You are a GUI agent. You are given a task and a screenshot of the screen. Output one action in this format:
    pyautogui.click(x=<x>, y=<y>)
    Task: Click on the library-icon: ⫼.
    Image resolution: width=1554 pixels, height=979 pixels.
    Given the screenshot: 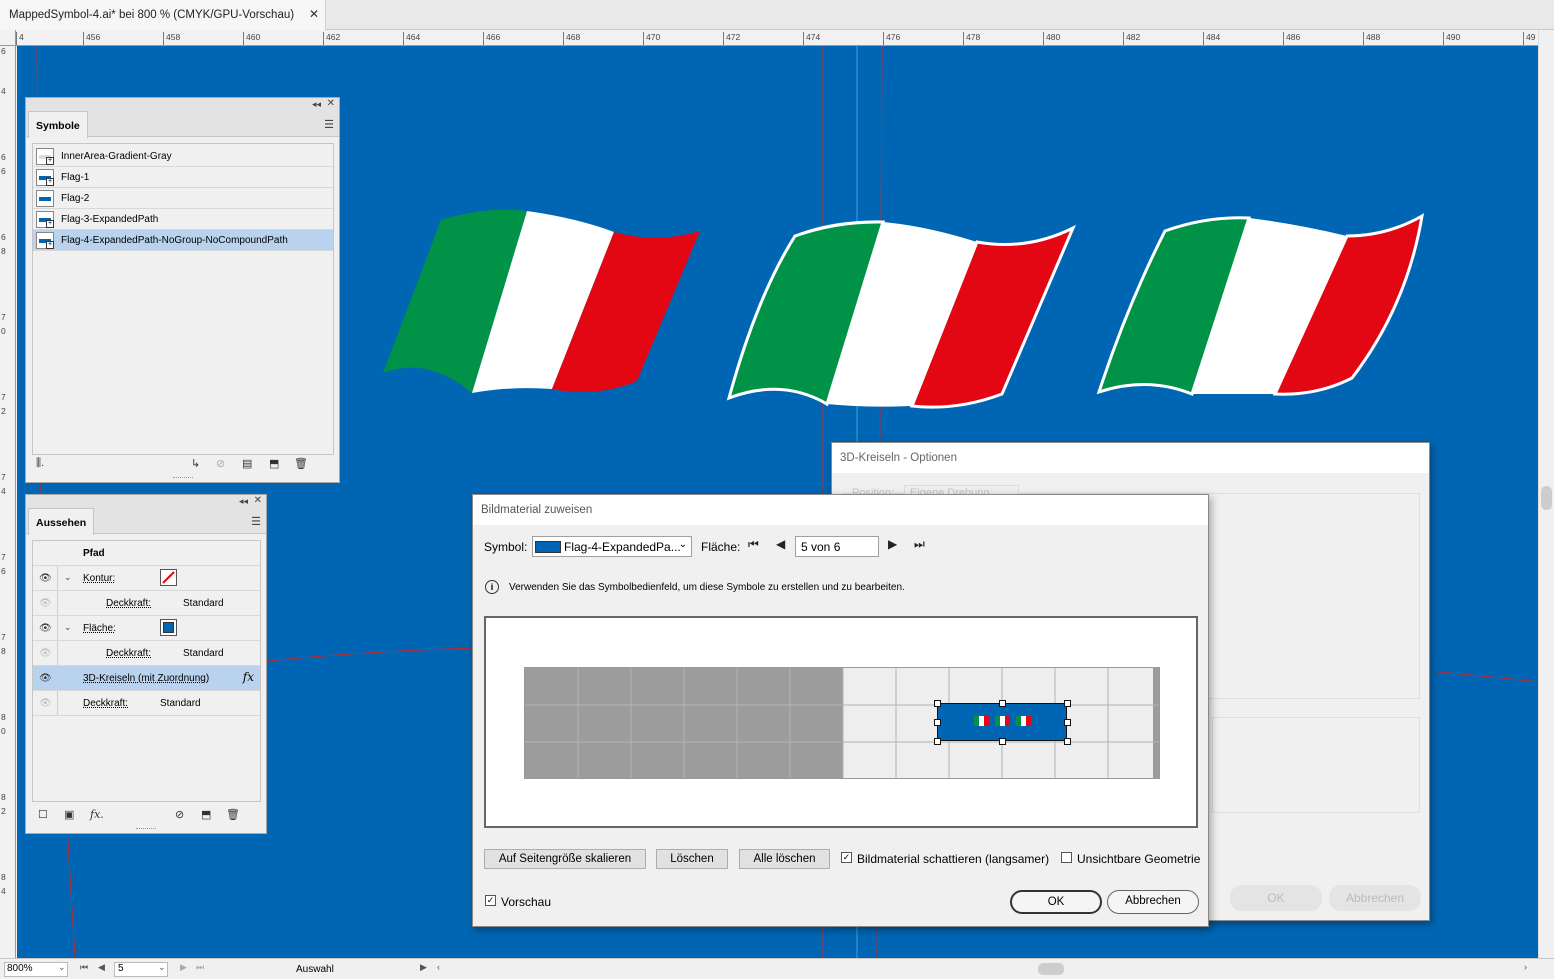 What is the action you would take?
    pyautogui.click(x=40, y=463)
    